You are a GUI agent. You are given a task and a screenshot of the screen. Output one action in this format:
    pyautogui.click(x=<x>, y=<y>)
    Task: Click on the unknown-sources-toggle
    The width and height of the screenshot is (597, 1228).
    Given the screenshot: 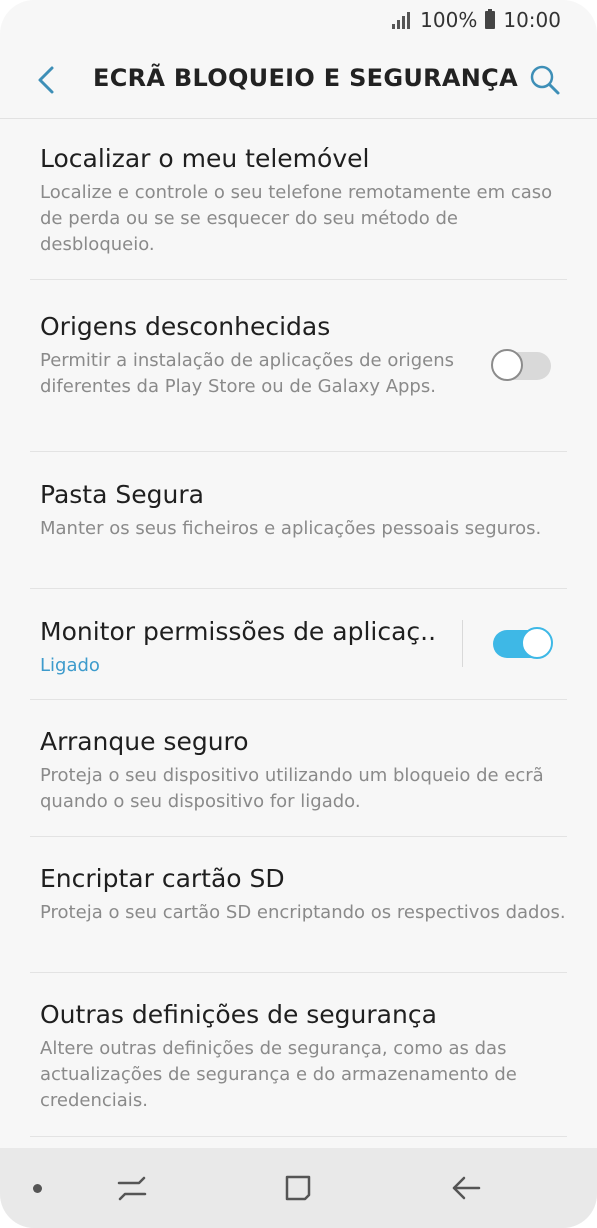 What is the action you would take?
    pyautogui.click(x=521, y=365)
    